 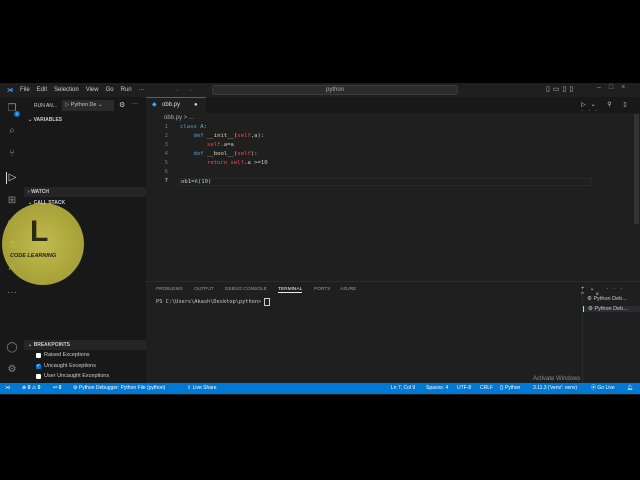 What do you see at coordinates (166, 127) in the screenshot?
I see `line-number: 1` at bounding box center [166, 127].